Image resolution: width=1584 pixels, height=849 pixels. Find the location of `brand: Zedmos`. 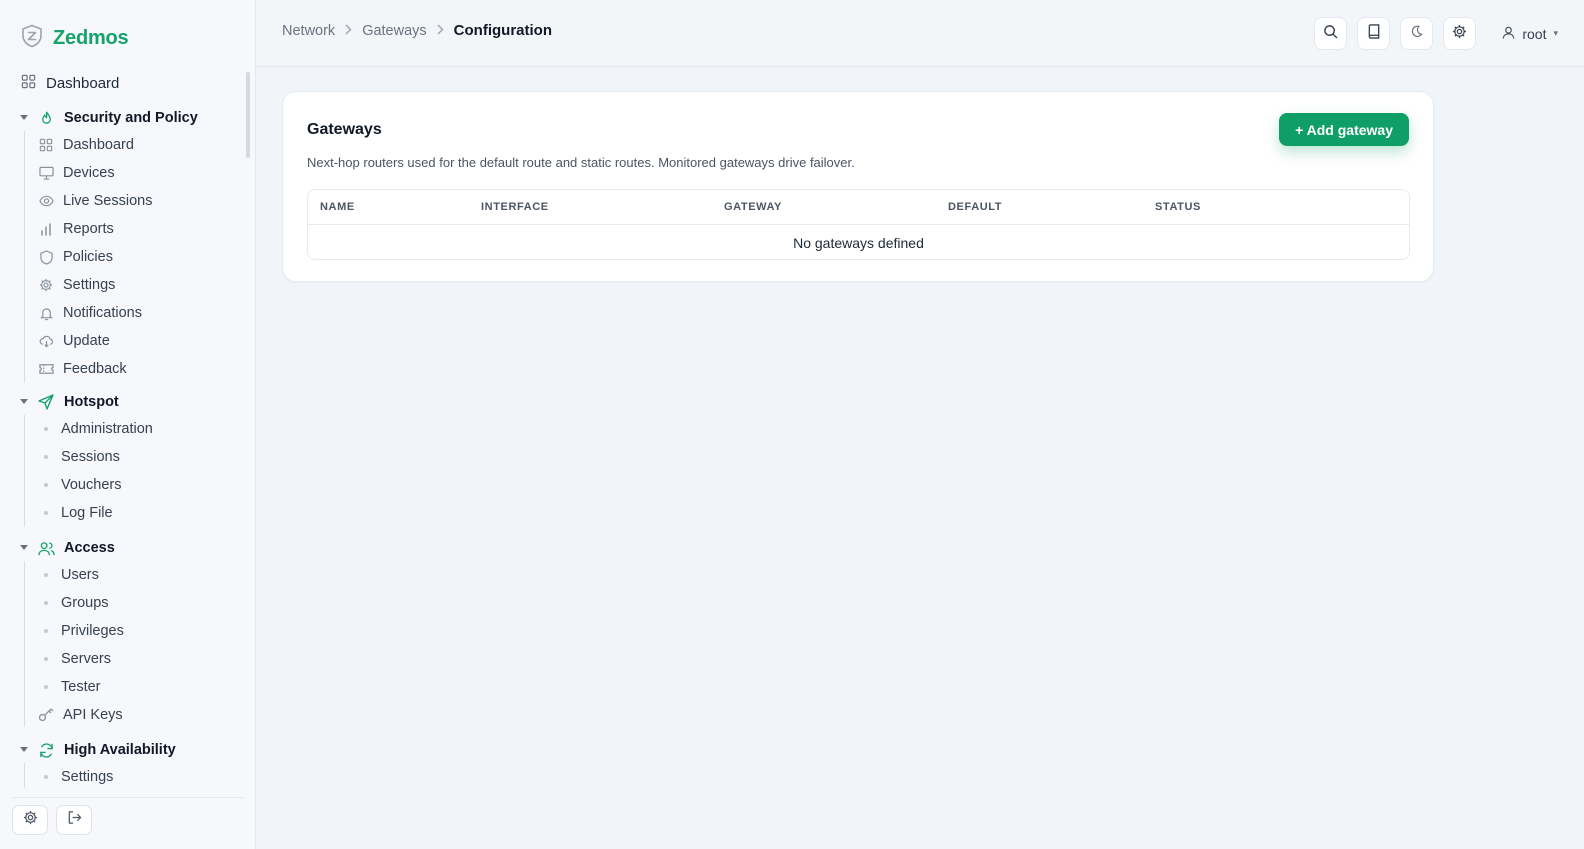

brand: Zedmos is located at coordinates (75, 38).